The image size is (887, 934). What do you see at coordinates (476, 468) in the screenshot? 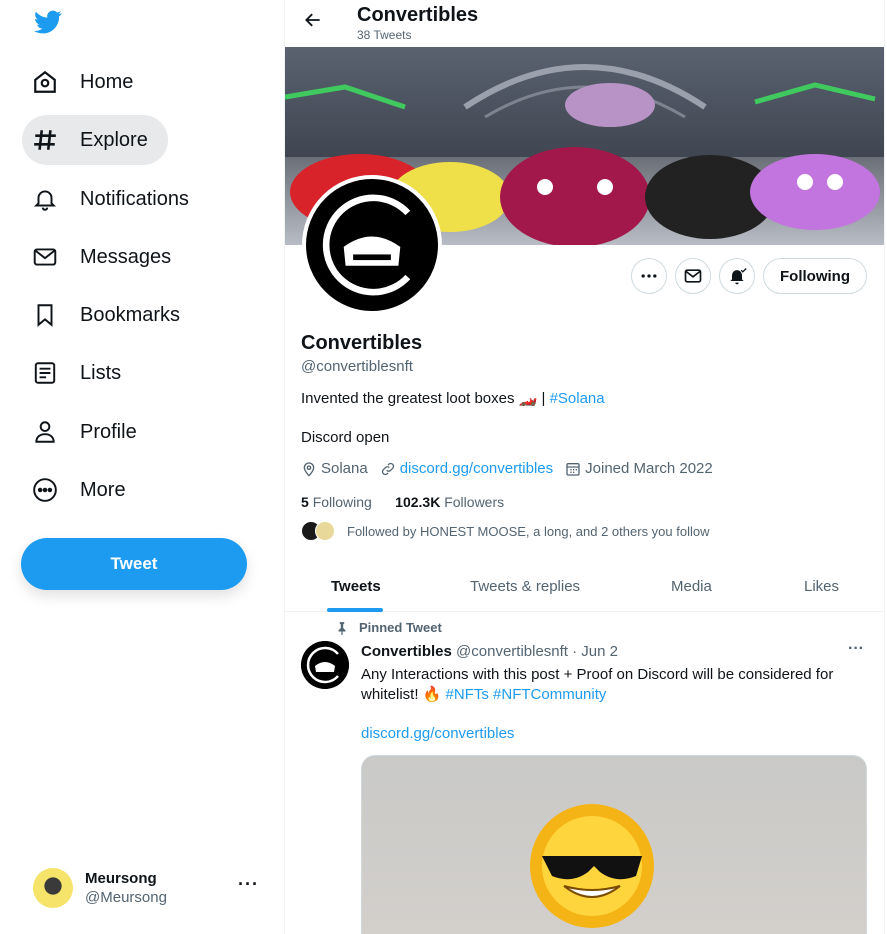
I see `website-link: discord.gg/convertibles` at bounding box center [476, 468].